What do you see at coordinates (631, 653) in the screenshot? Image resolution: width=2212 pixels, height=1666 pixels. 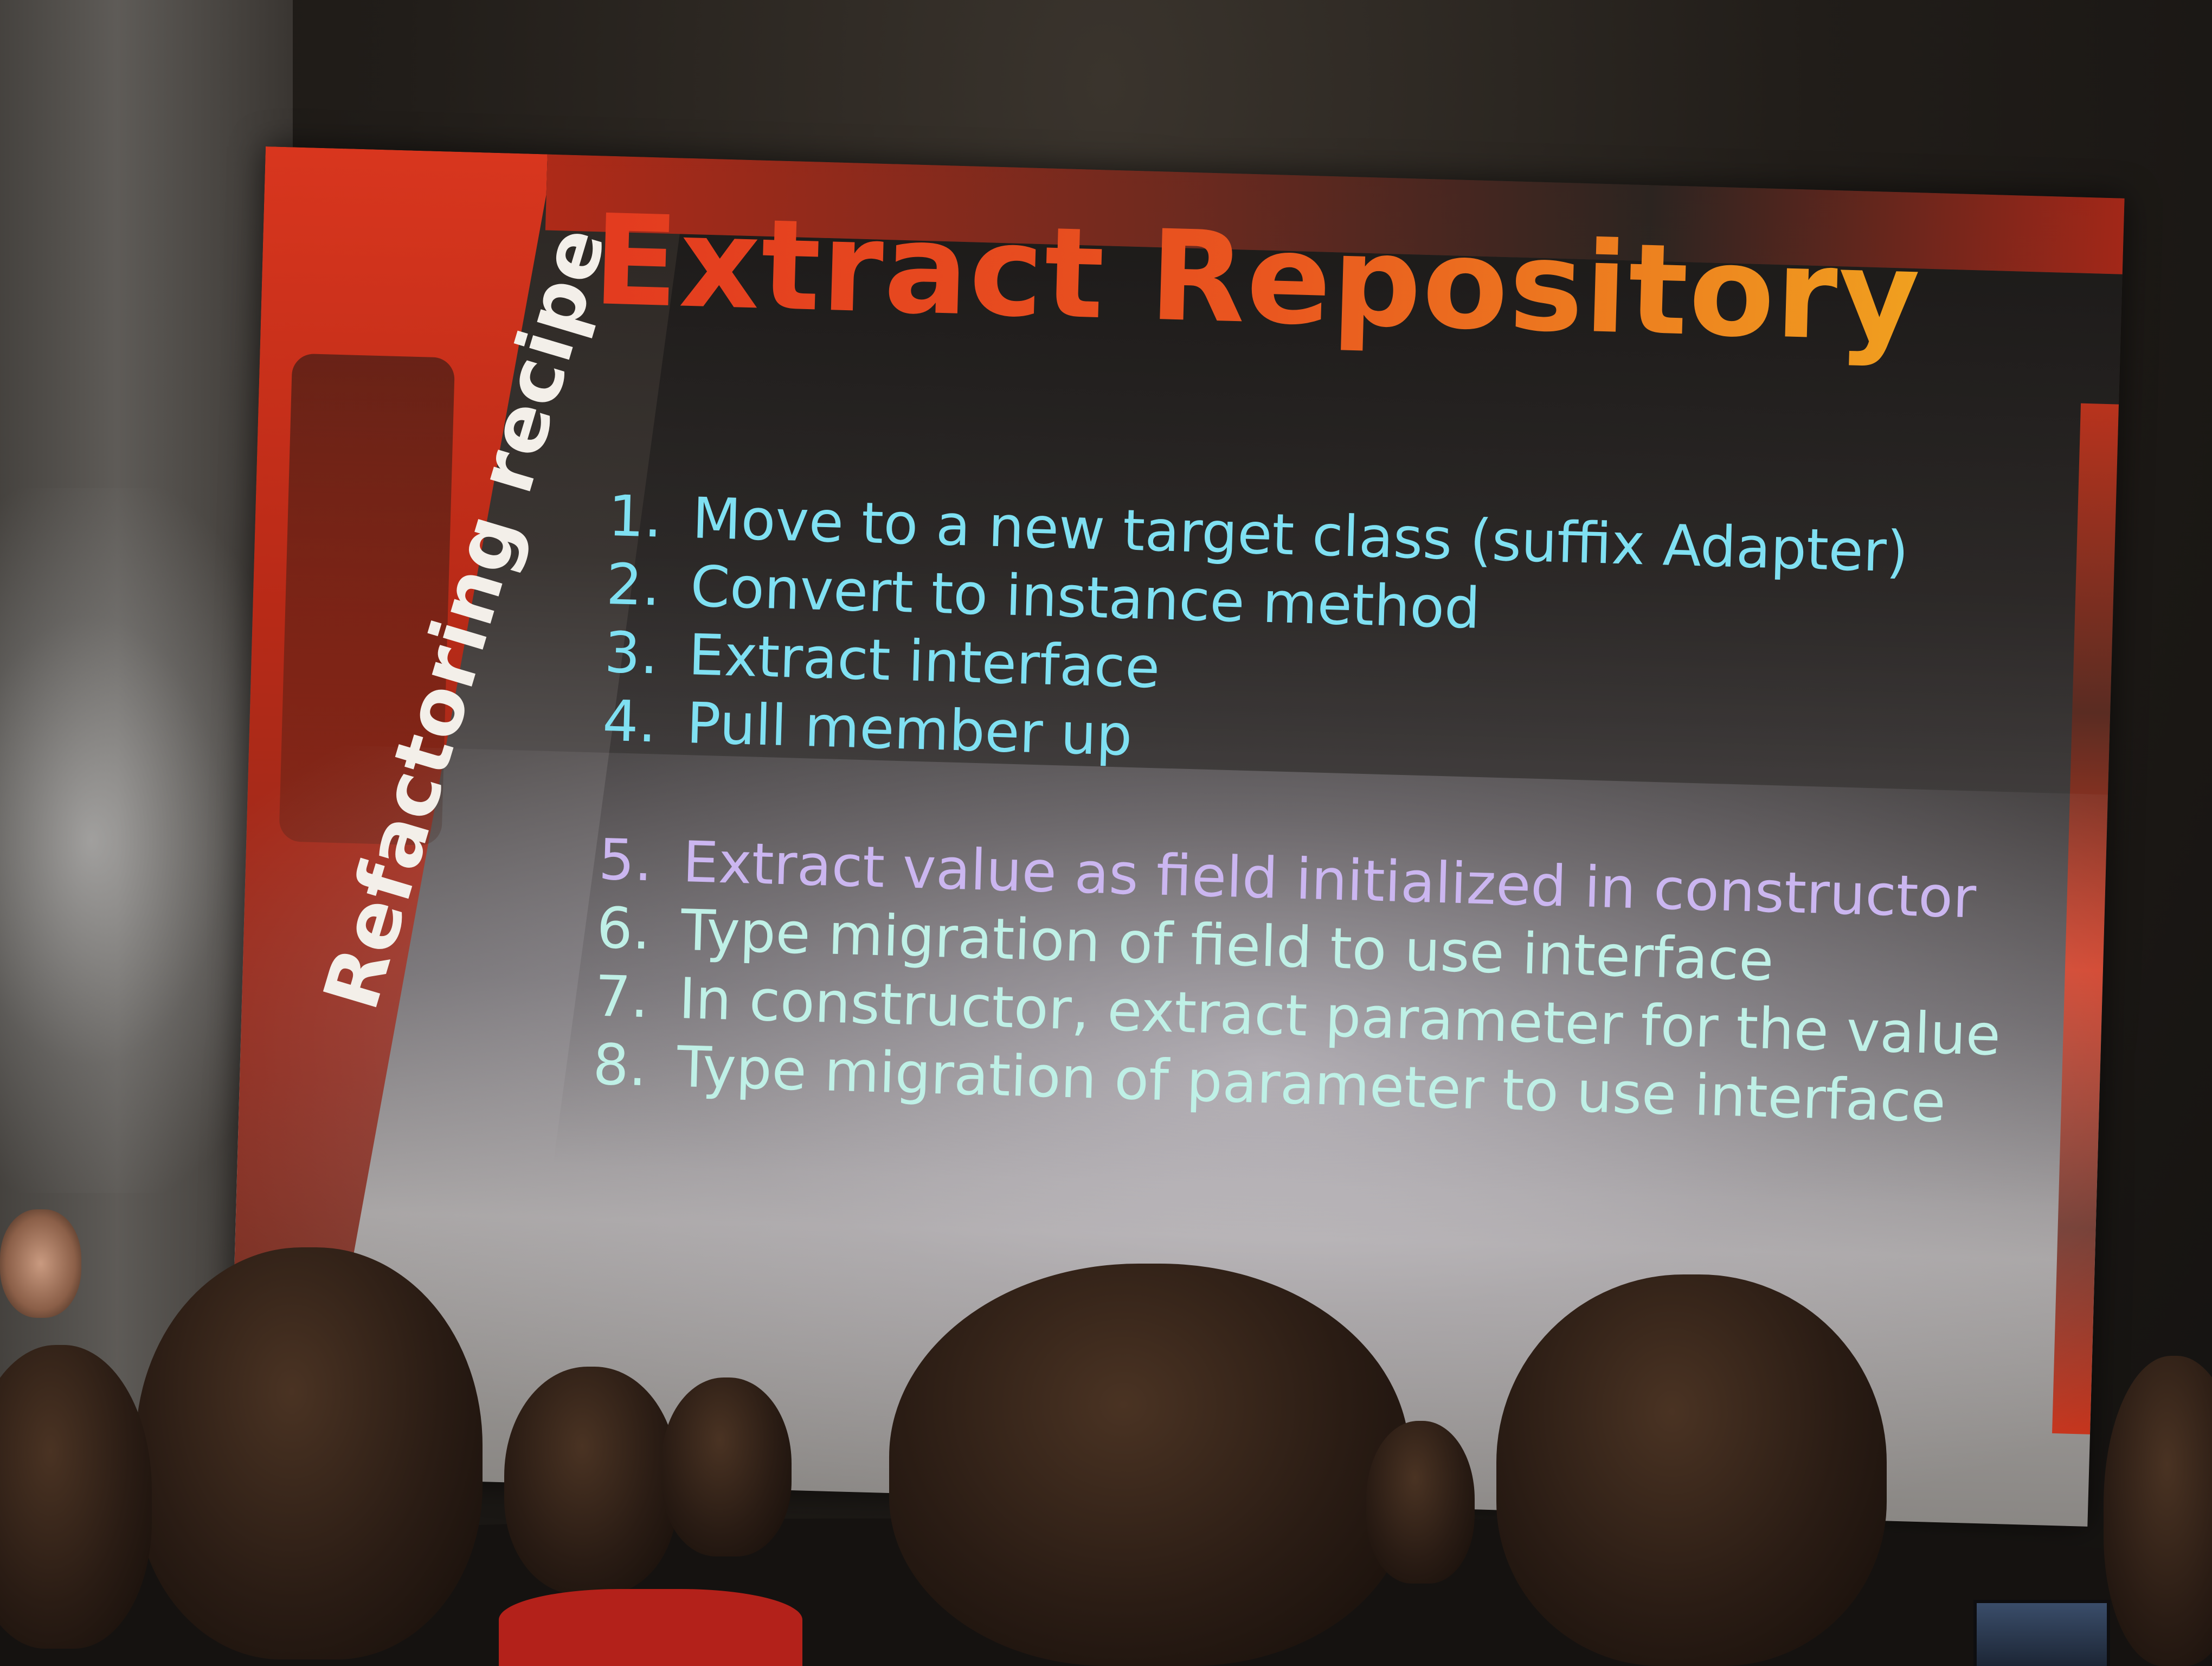 I see `step-number: 3.` at bounding box center [631, 653].